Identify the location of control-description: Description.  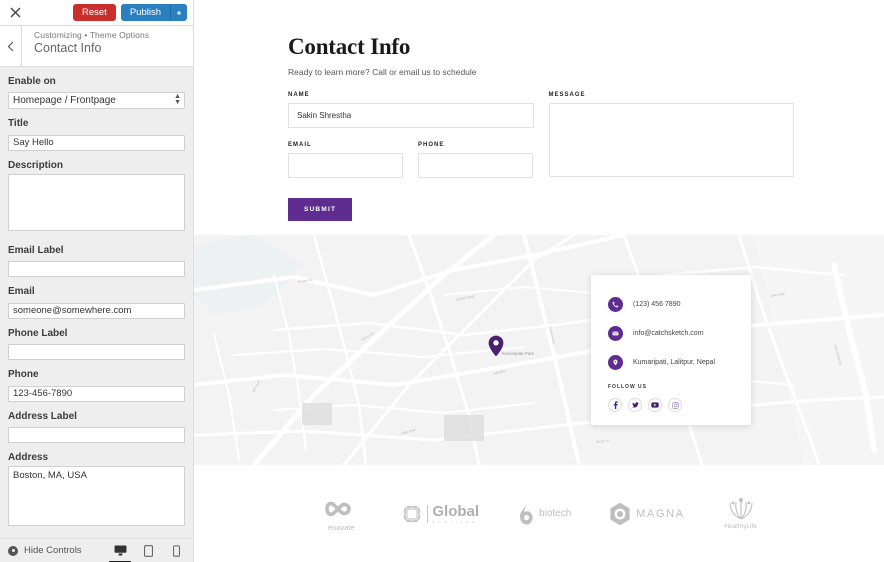
(96, 198).